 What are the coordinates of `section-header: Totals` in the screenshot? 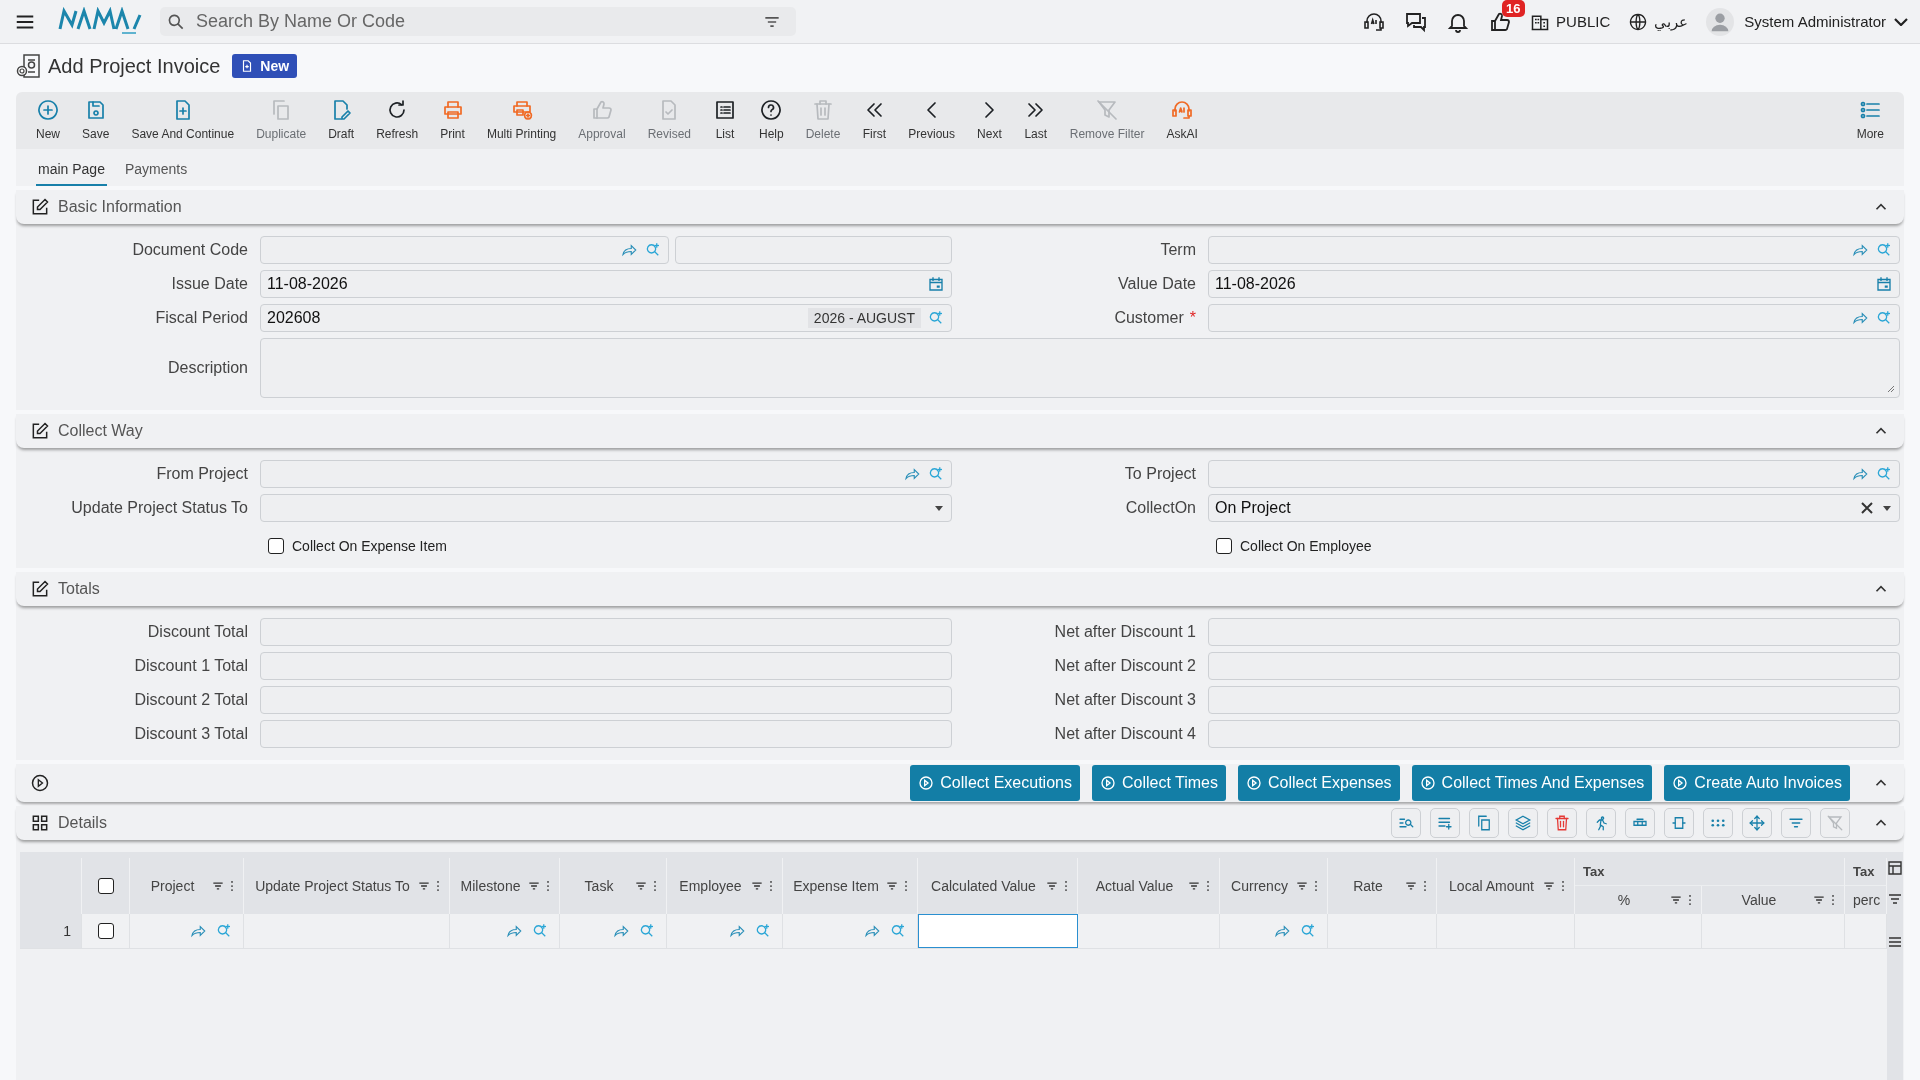 It's located at (960, 589).